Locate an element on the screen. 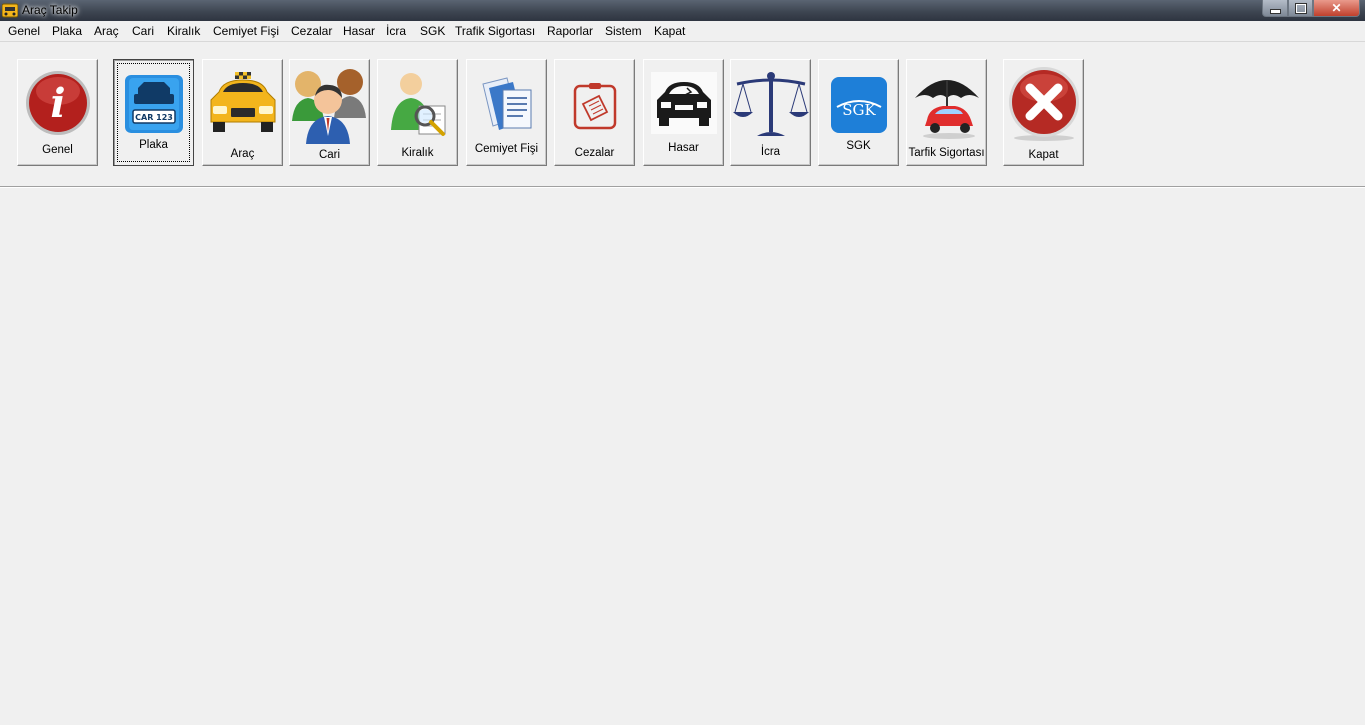  taxi-icon is located at coordinates (242, 102).